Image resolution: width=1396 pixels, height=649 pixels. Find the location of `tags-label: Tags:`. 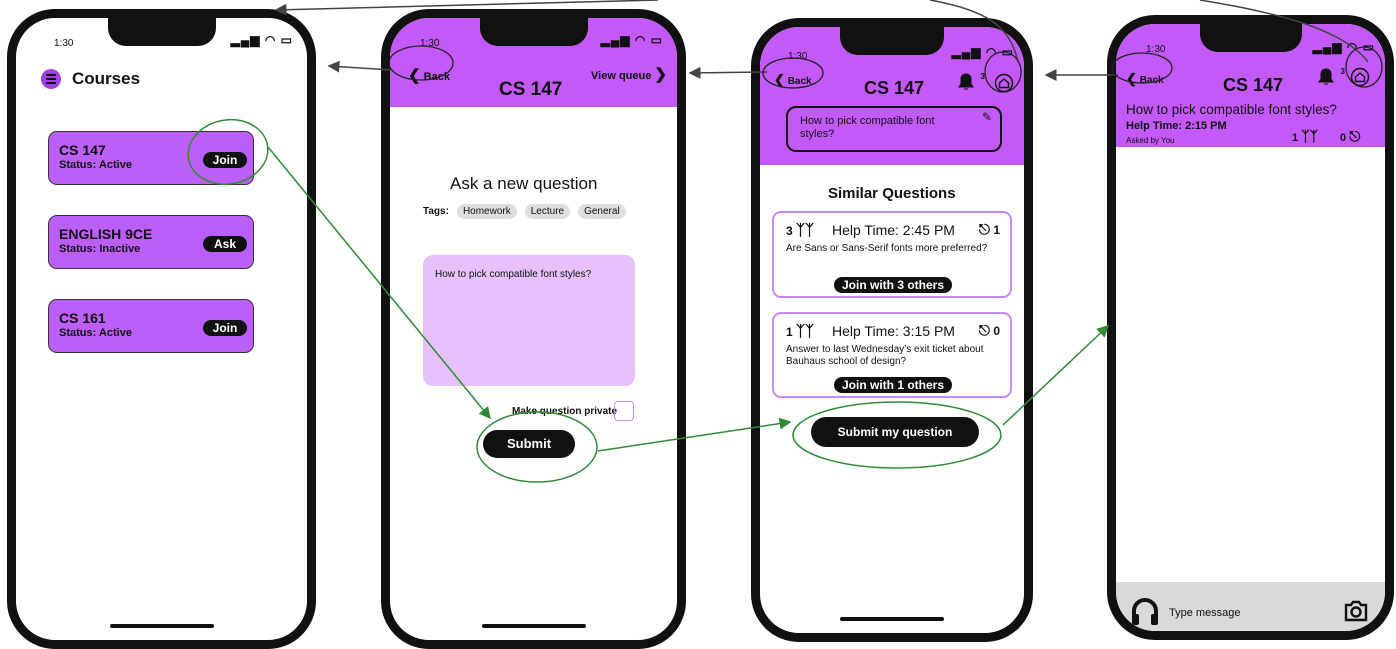

tags-label: Tags: is located at coordinates (436, 211).